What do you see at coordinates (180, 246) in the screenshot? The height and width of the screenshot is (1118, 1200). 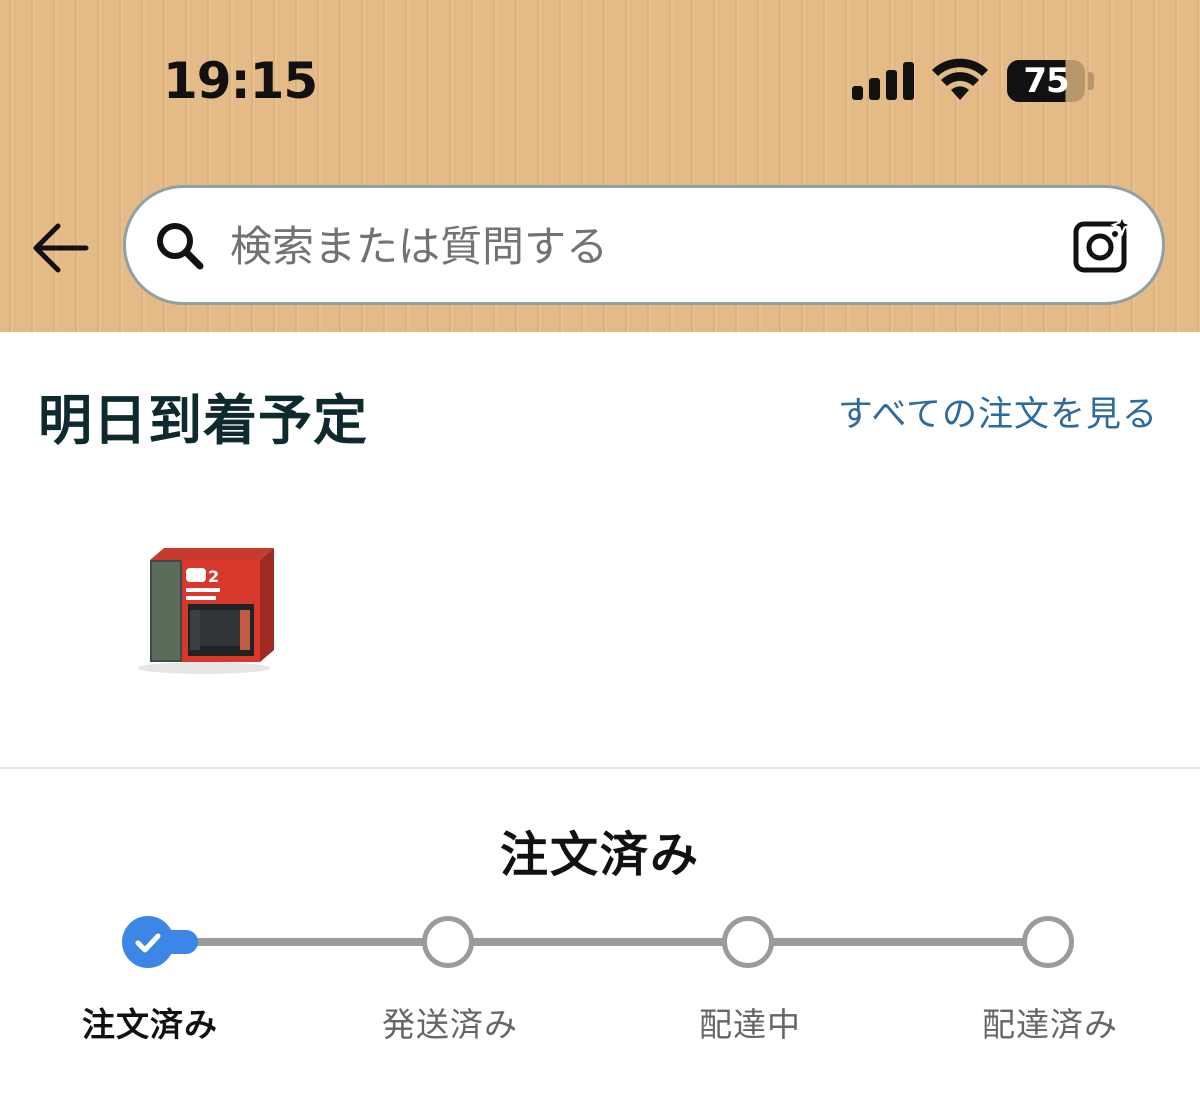 I see `search-icon` at bounding box center [180, 246].